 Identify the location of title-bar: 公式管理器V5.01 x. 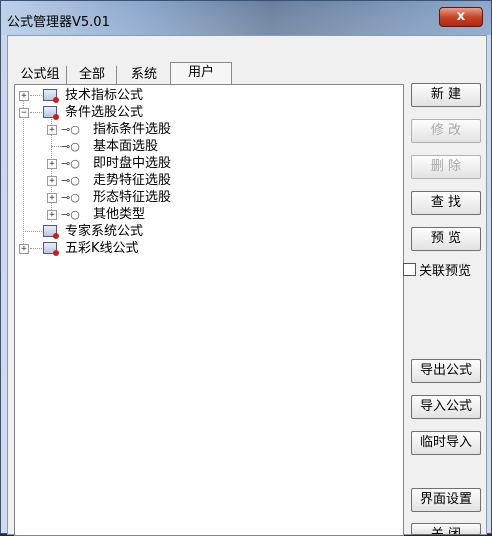
(246, 18).